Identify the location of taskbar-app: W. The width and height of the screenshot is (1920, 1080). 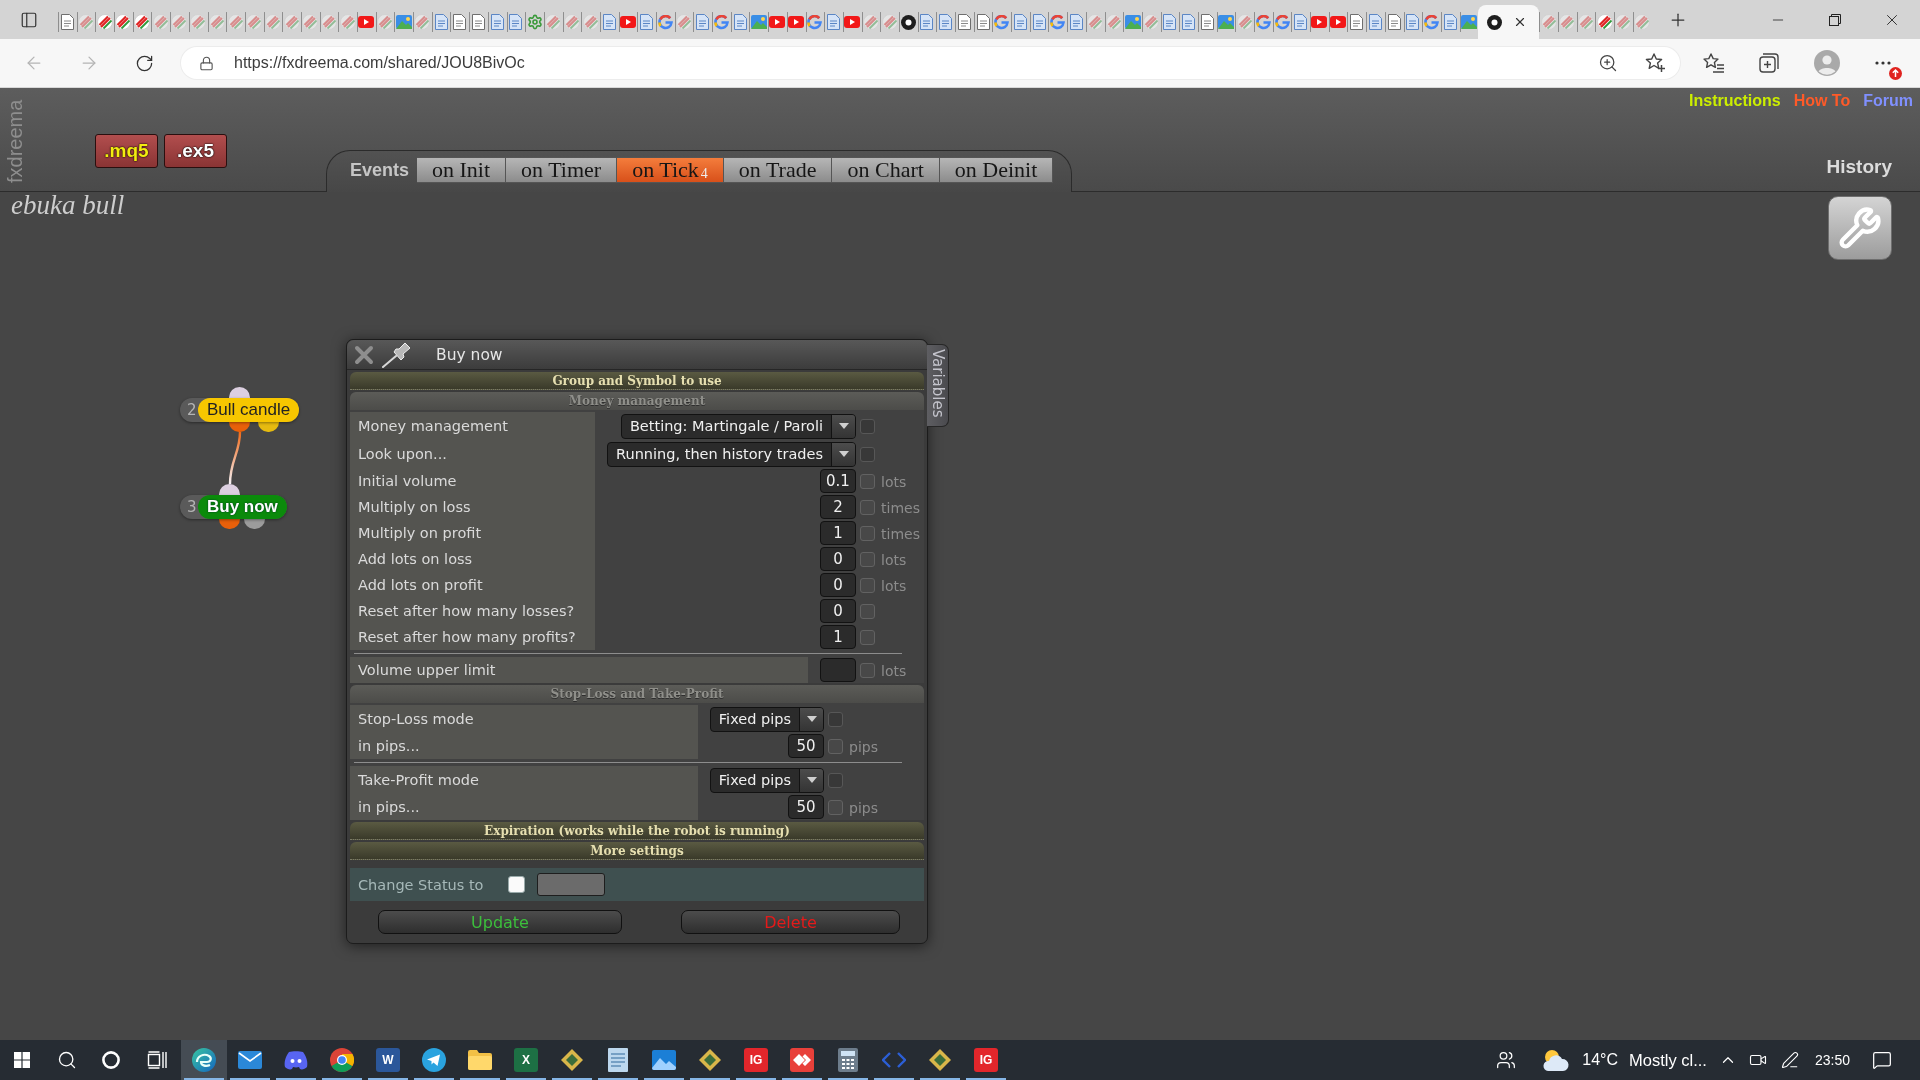
(388, 1060).